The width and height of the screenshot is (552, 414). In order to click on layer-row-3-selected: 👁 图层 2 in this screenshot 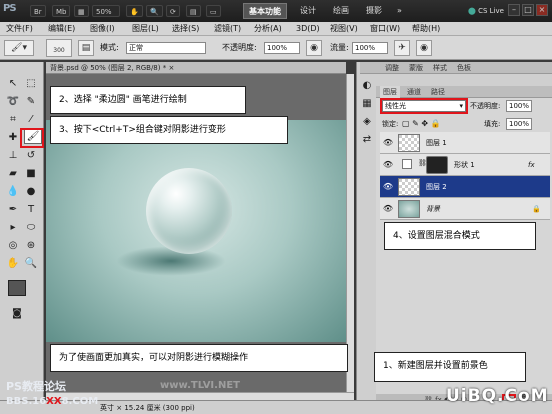, I will do `click(465, 187)`.